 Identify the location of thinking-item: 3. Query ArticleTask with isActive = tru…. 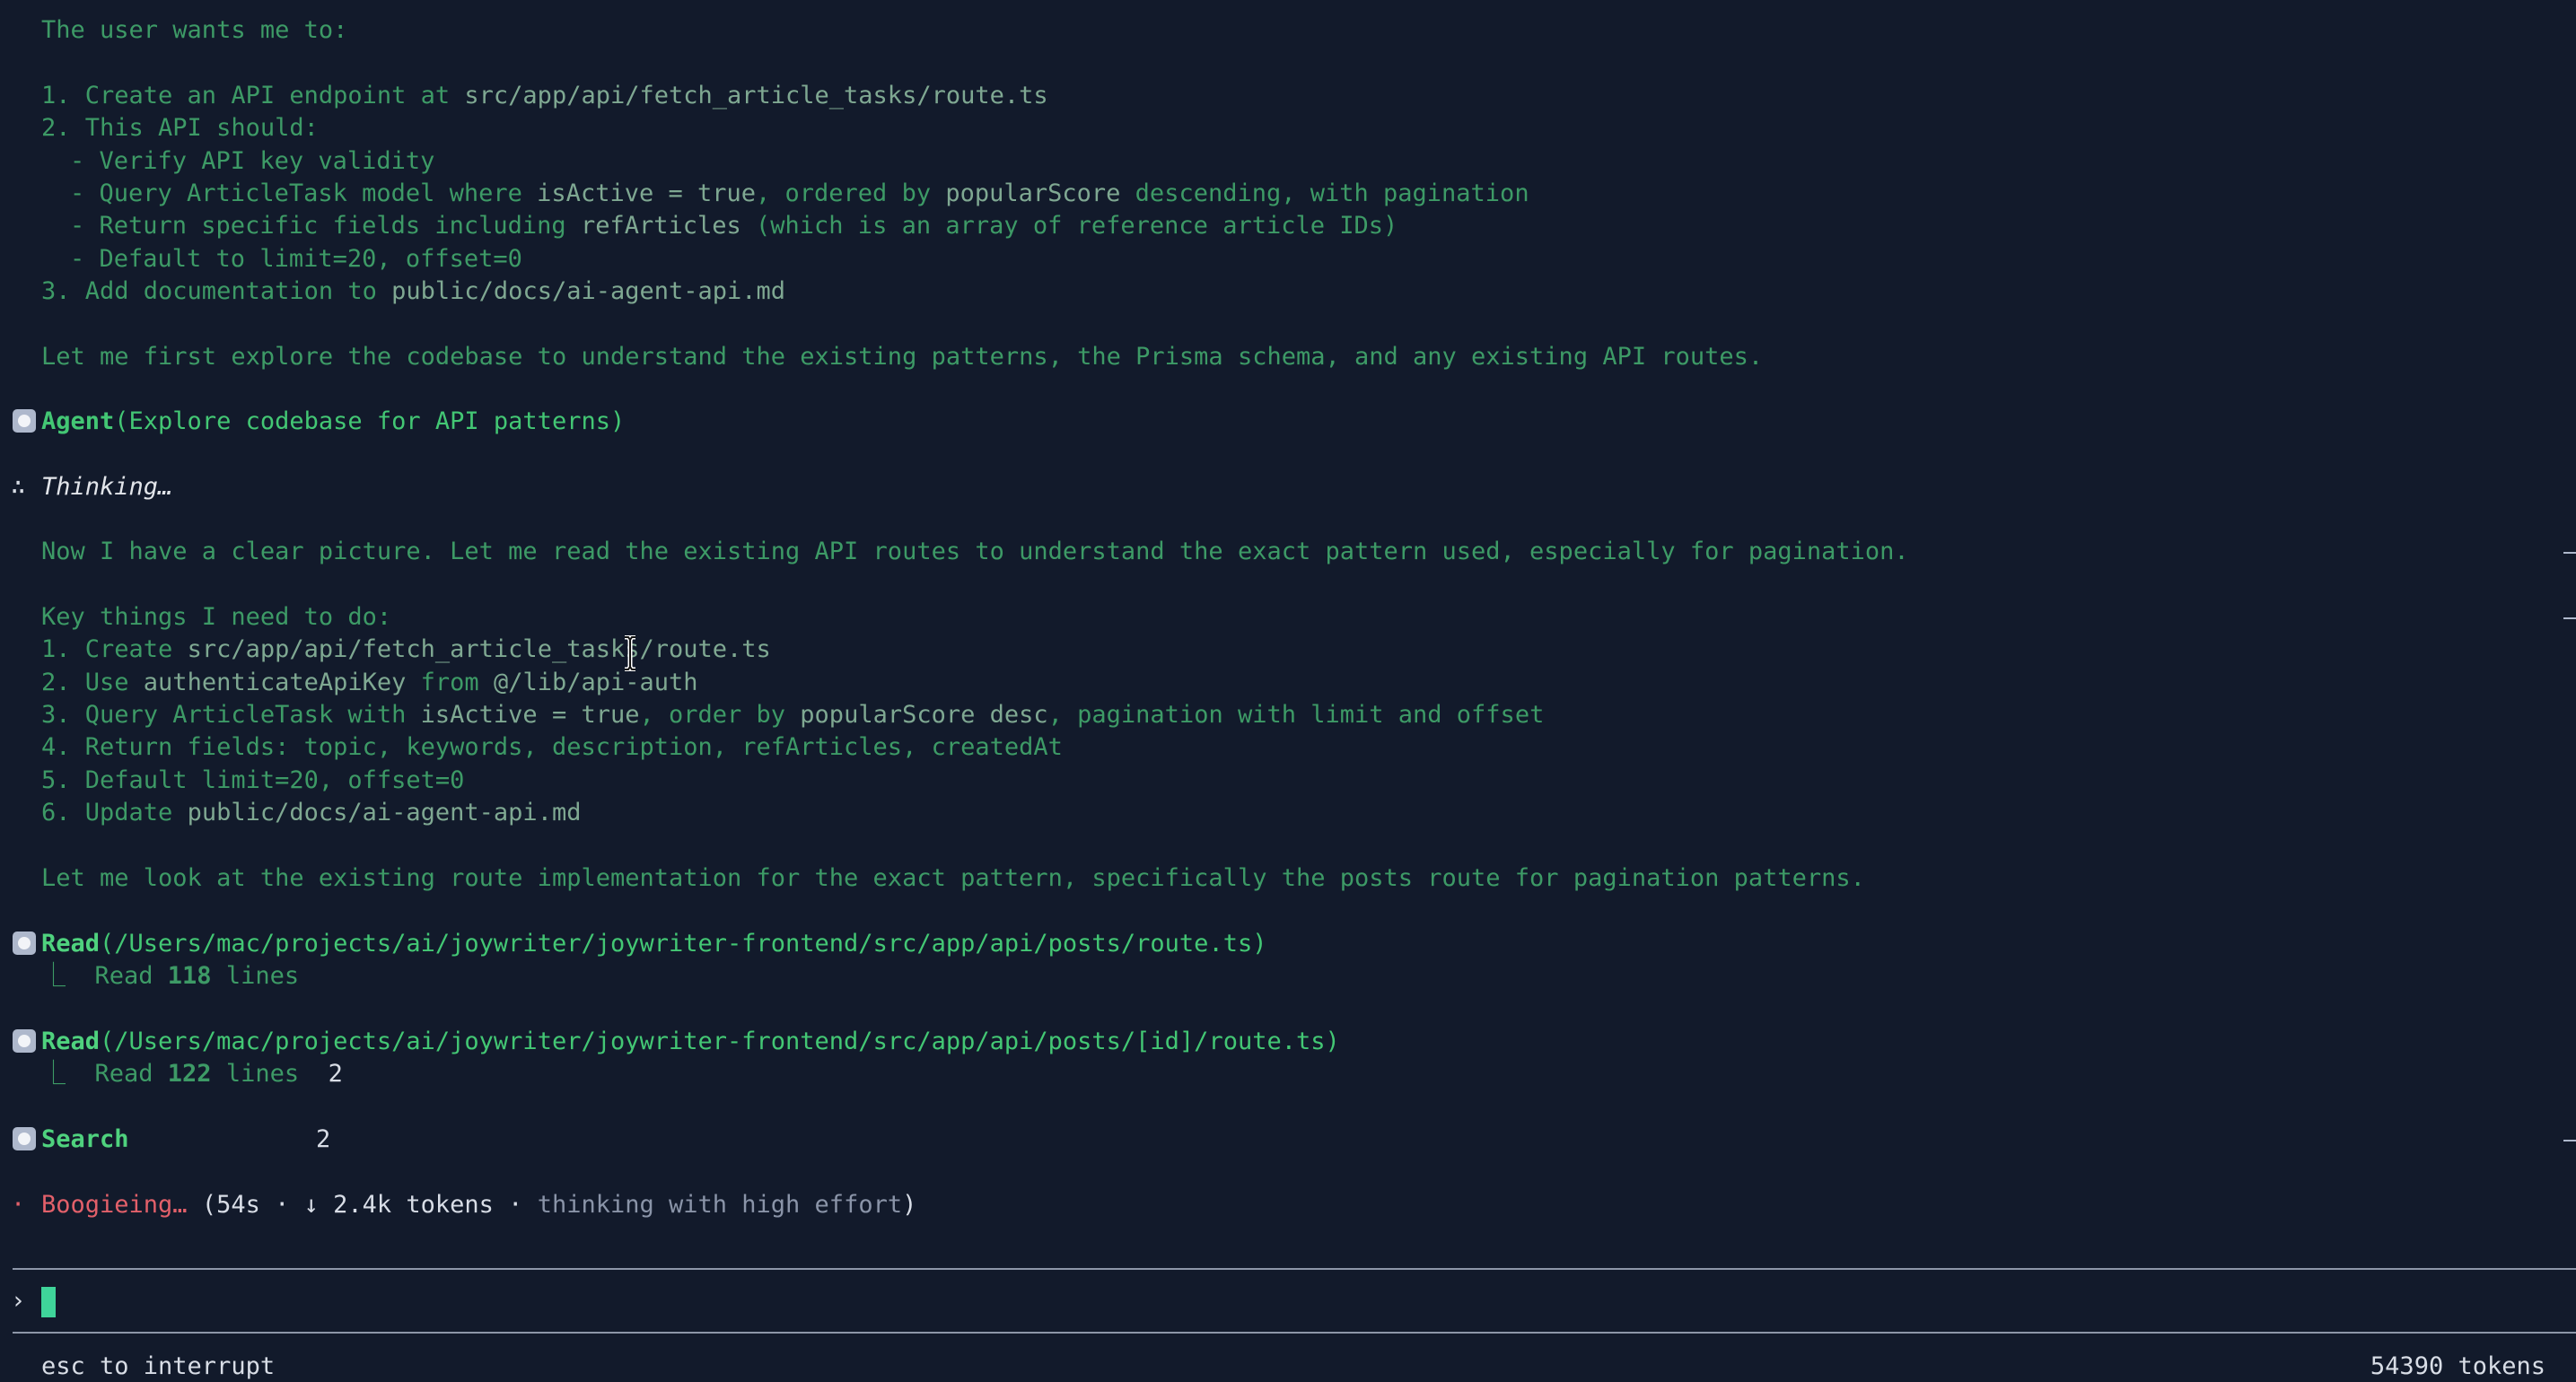
(793, 715).